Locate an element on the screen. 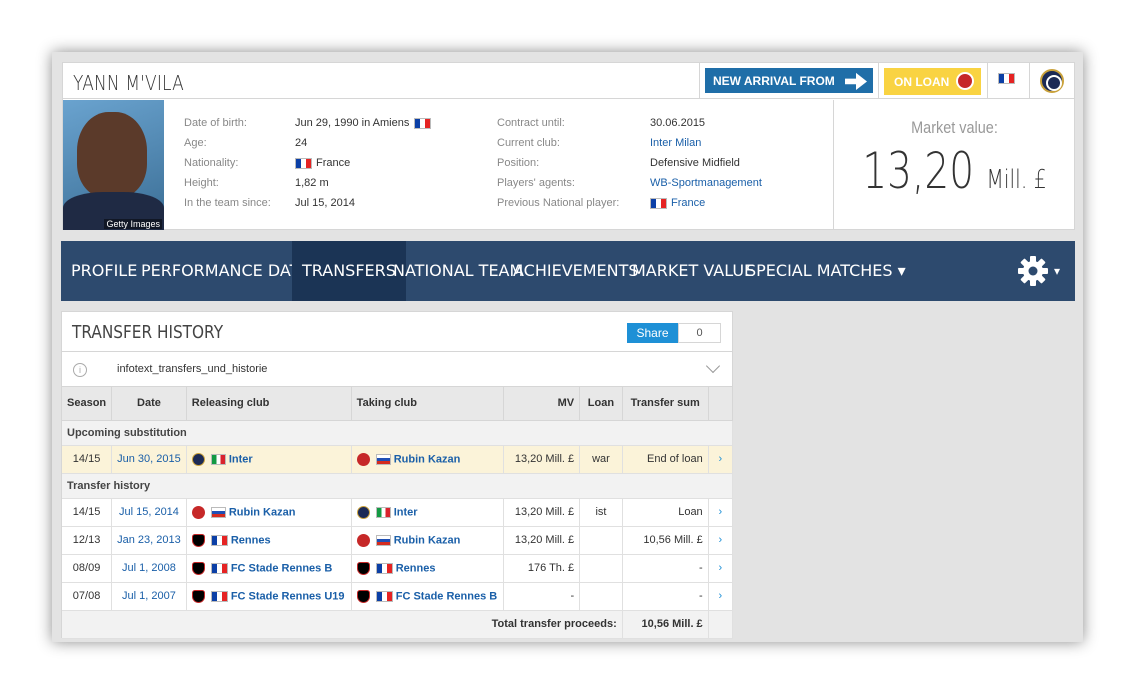 The height and width of the screenshot is (695, 1135). mv-cell: 13,20 Mill. £ is located at coordinates (542, 540).